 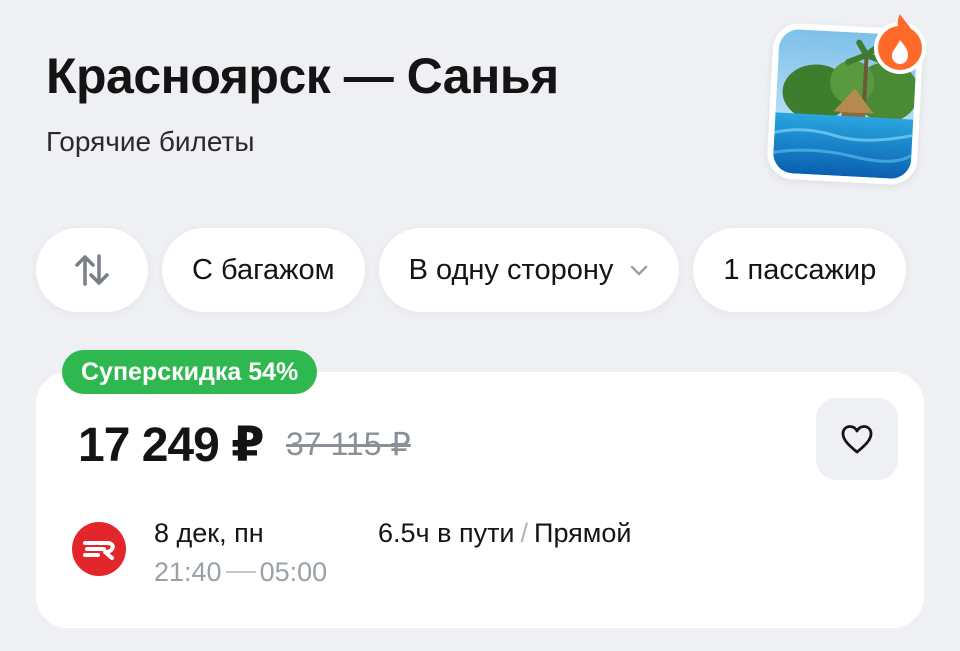 I want to click on ticket-price: 17 249 ₽, so click(x=171, y=445).